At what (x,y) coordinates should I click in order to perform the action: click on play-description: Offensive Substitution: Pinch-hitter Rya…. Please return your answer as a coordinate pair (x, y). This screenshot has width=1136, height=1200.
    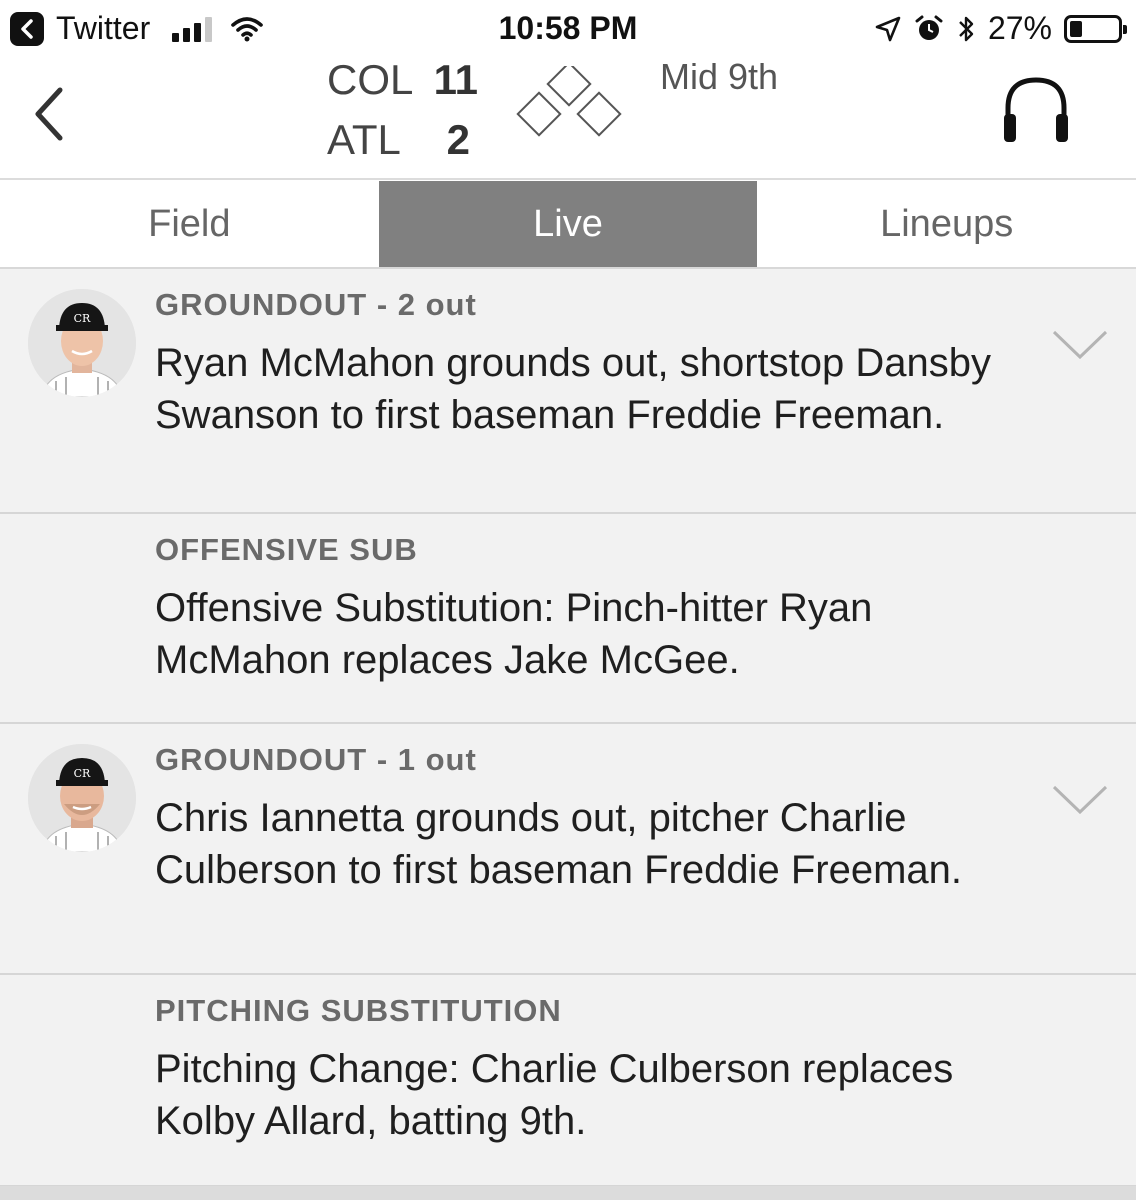
    Looking at the image, I should click on (514, 634).